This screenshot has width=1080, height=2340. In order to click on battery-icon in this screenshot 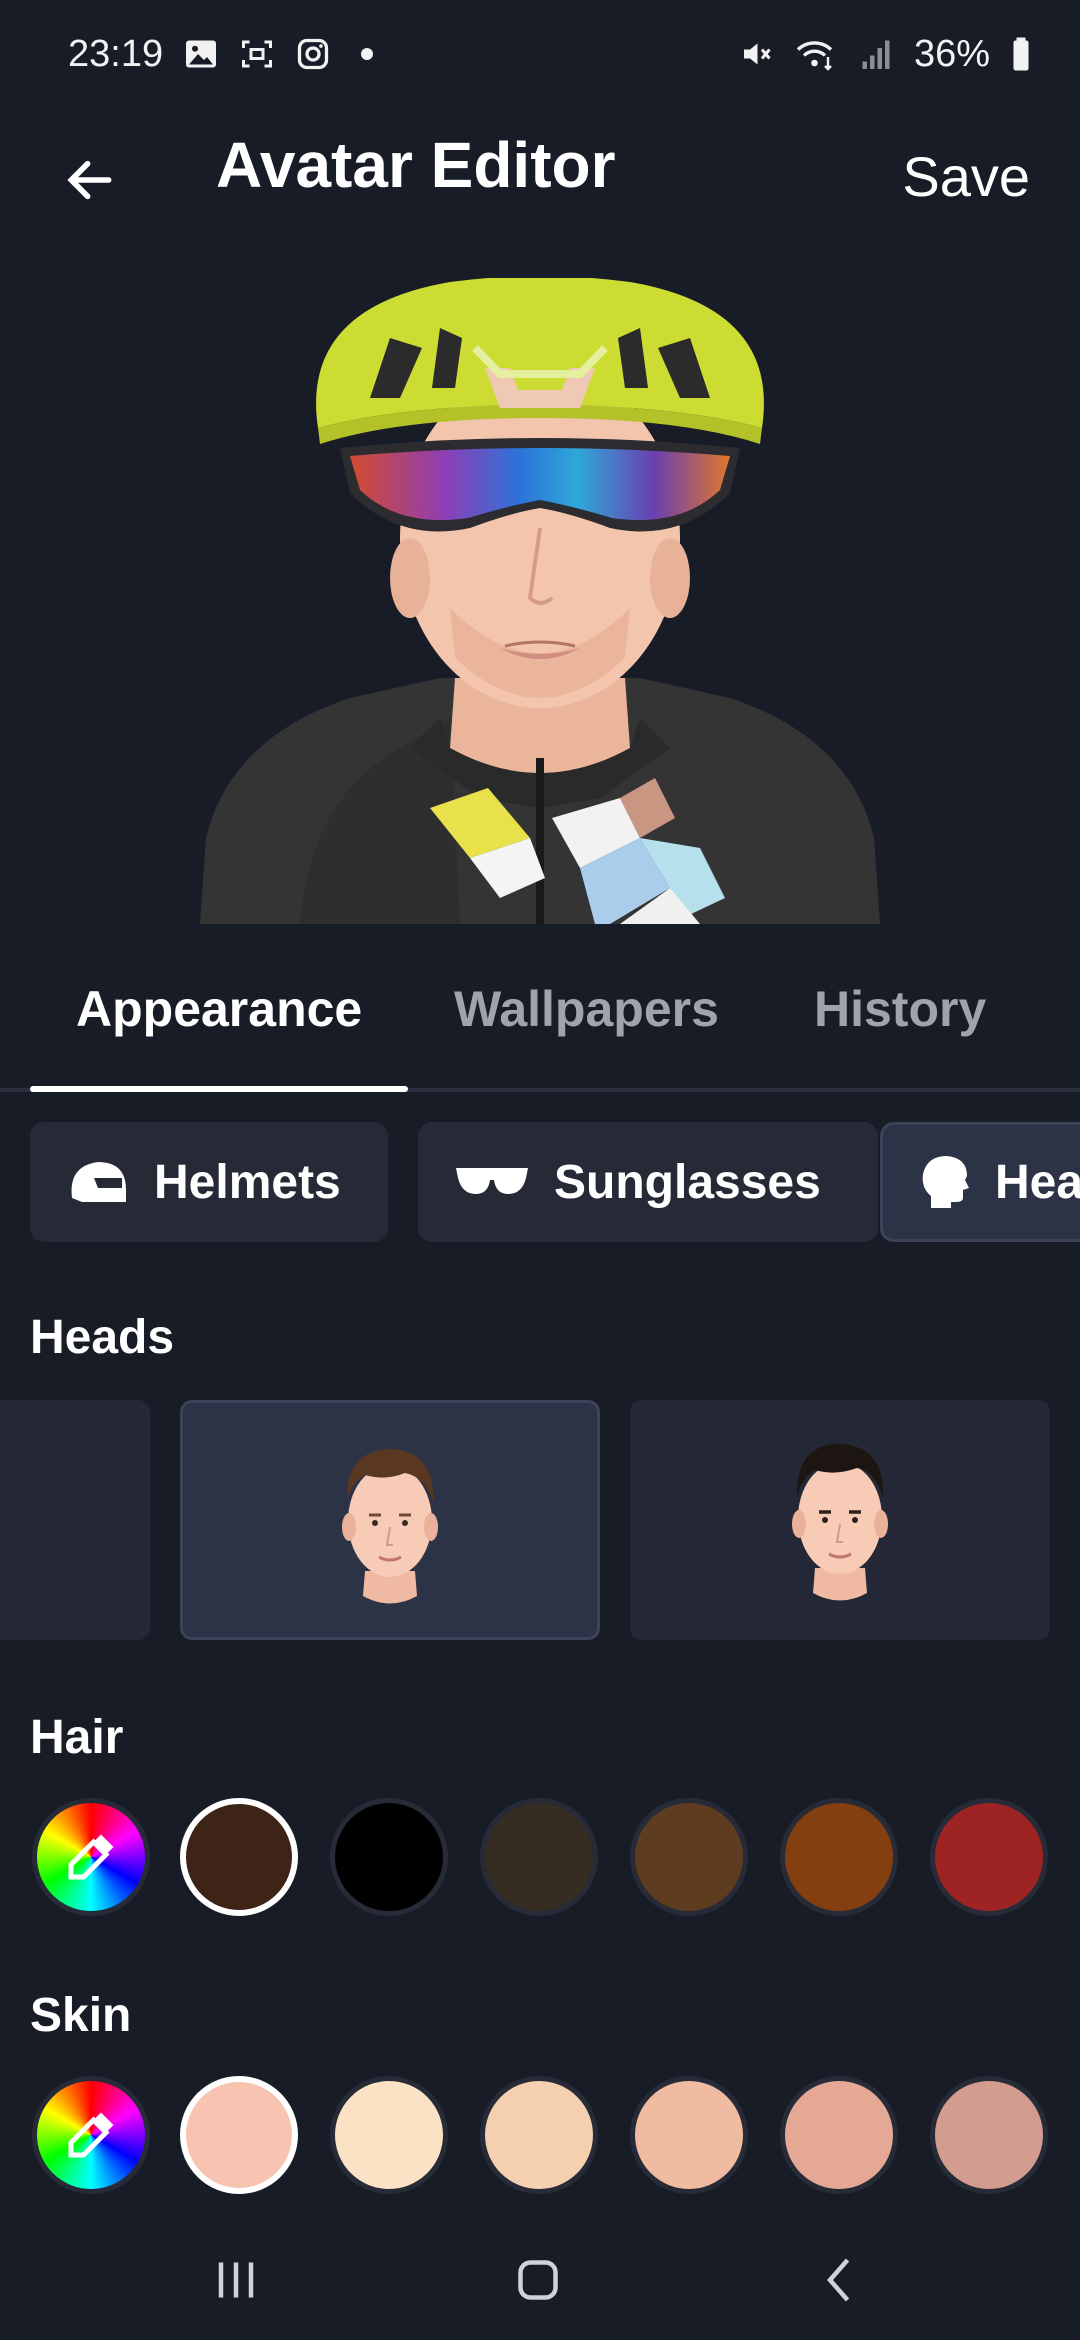, I will do `click(1021, 54)`.